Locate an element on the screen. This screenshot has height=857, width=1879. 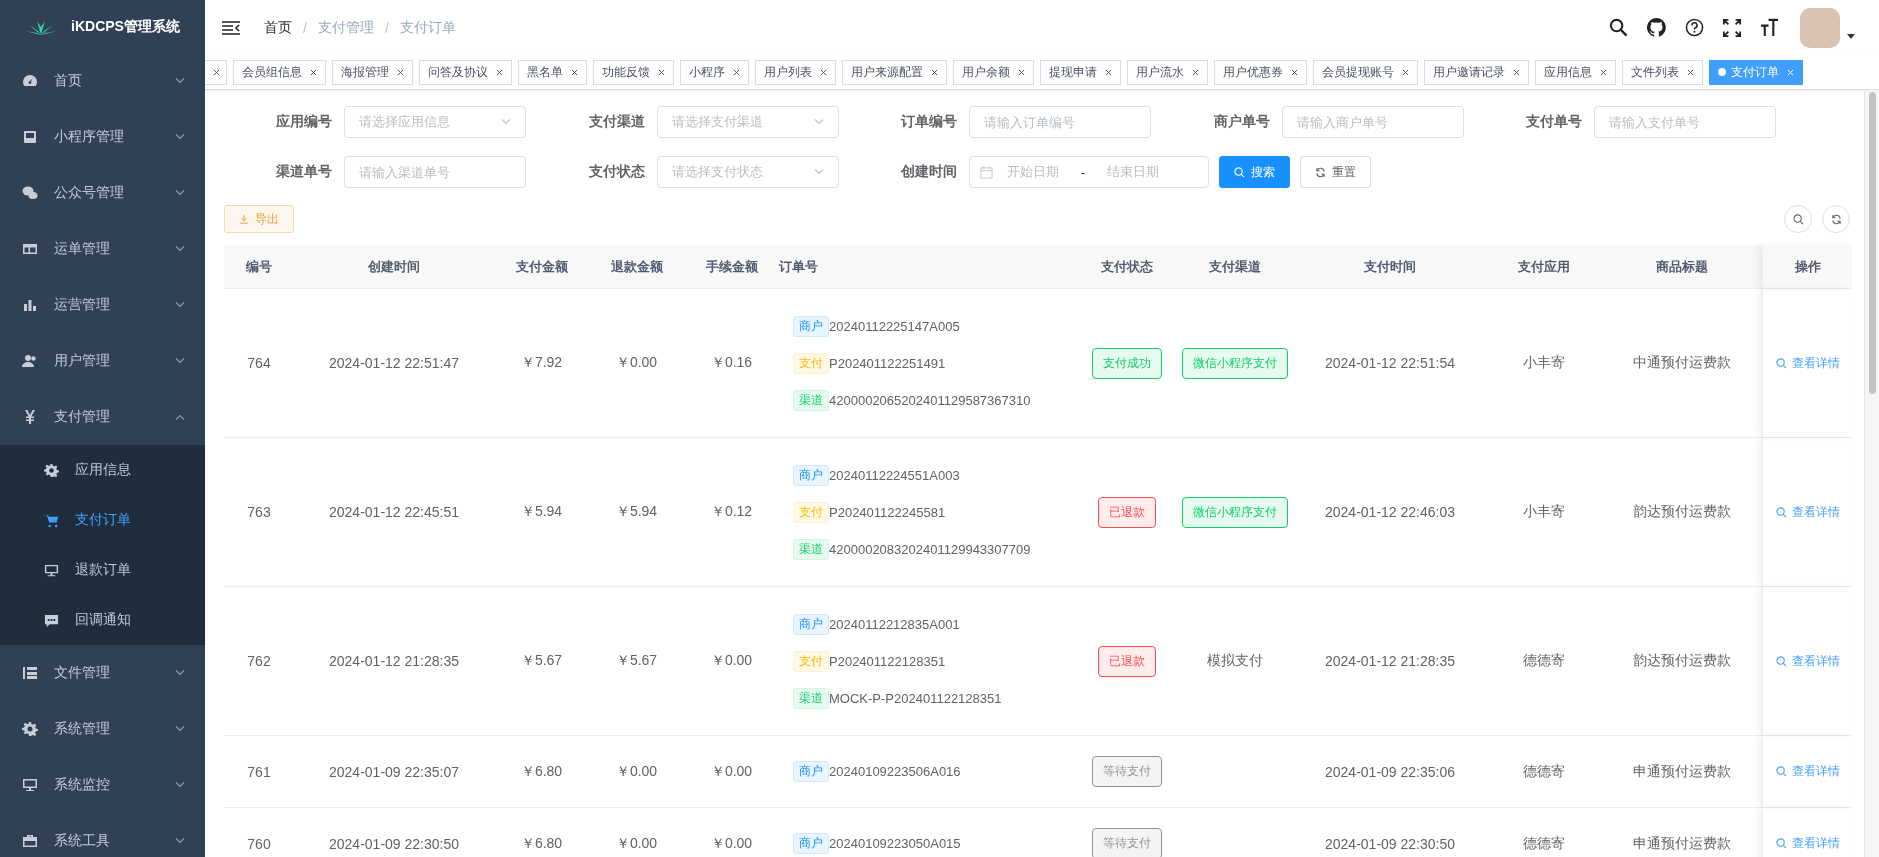
table-cell: 761 is located at coordinates (259, 771).